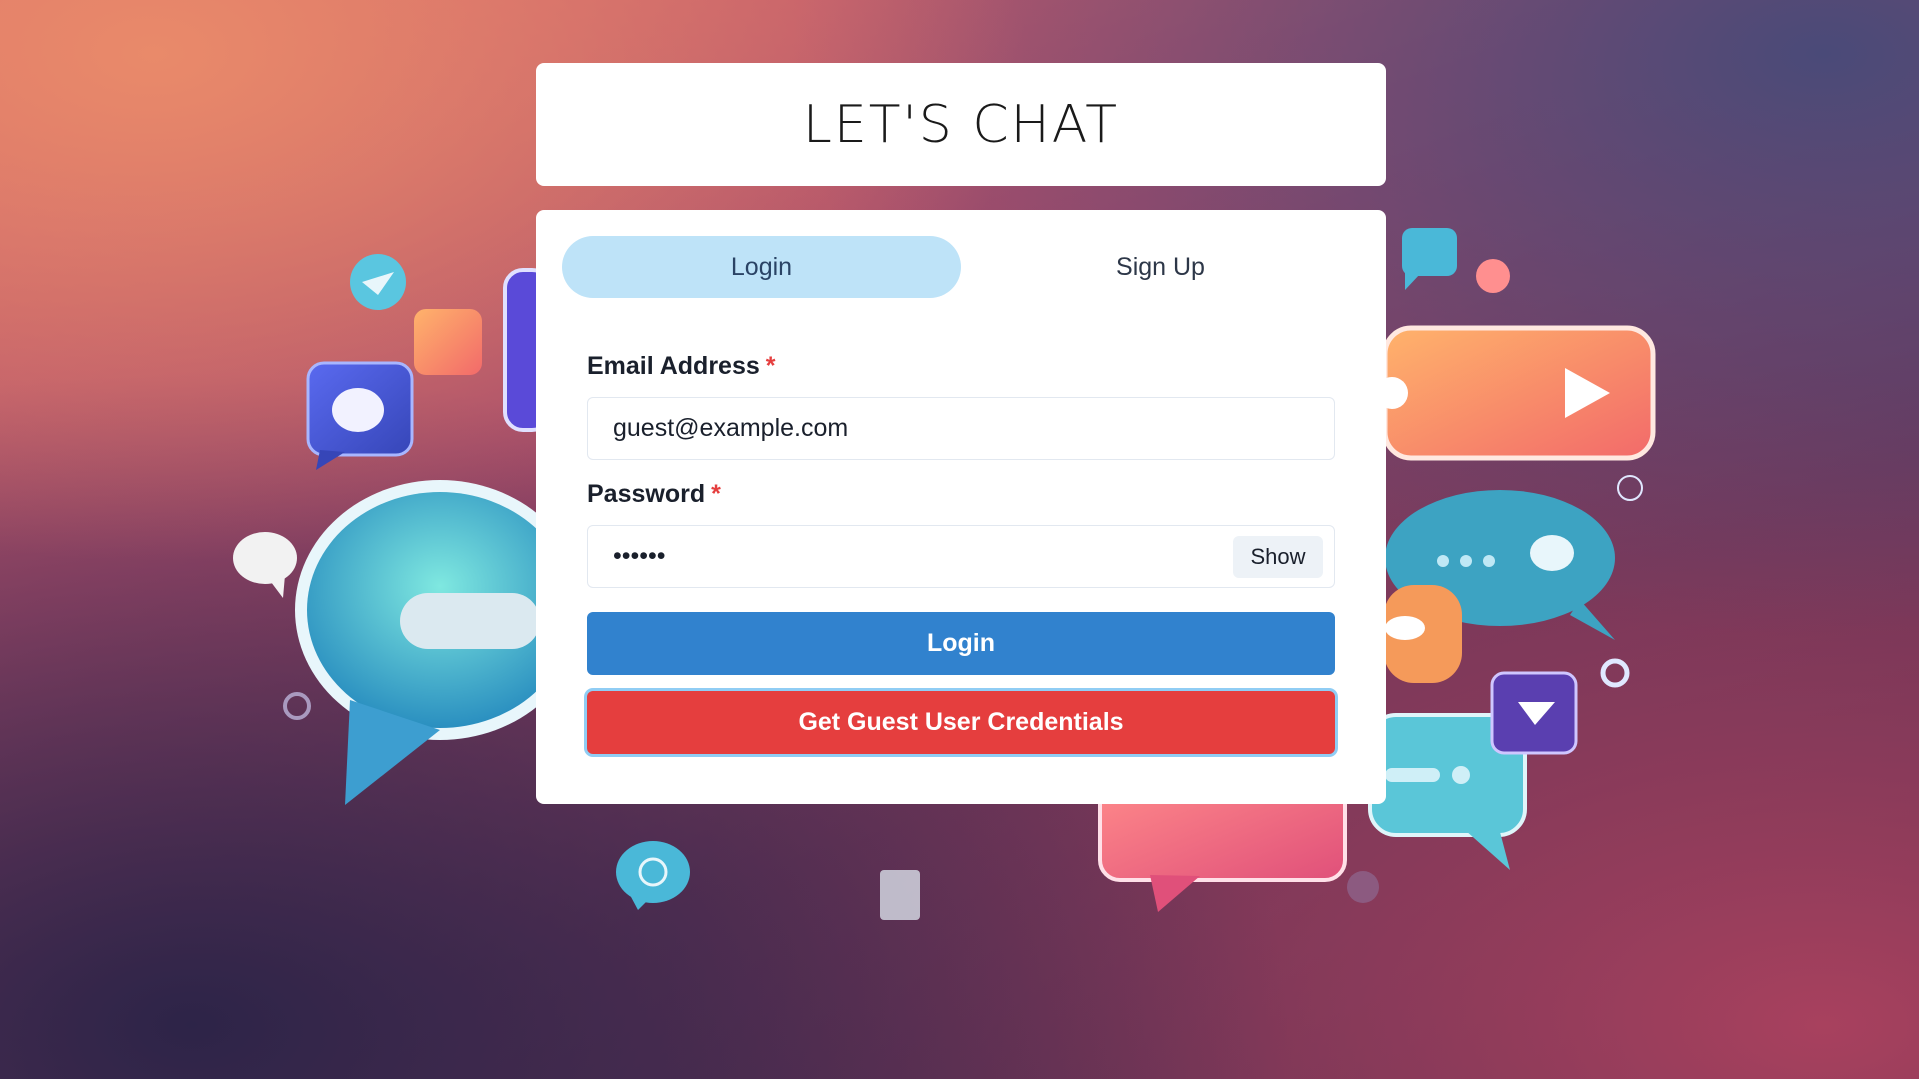 This screenshot has height=1079, width=1919. I want to click on password-label-text: Password, so click(646, 494).